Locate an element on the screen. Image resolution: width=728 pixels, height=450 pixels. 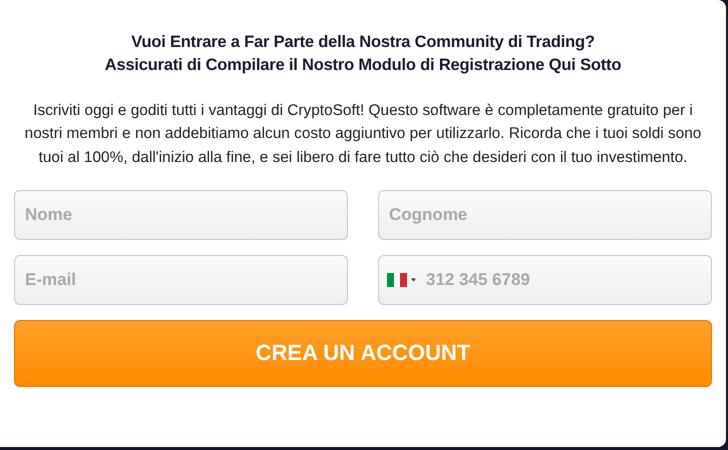
intro-paragraph: Iscriviti oggi e goditi tutti i vantaggi di CryptoSoft! Questo software è completamente gratuito per i nostri membri e non addebitiamo alcun costo aggiuntivo per utilizzarlo. Ricorda che i tuoi soldi sono tuoi al 100%, dall'inizio alla fine, e sei libero di fare tutto ciò che desideri con il tuo investimento. is located at coordinates (363, 134).